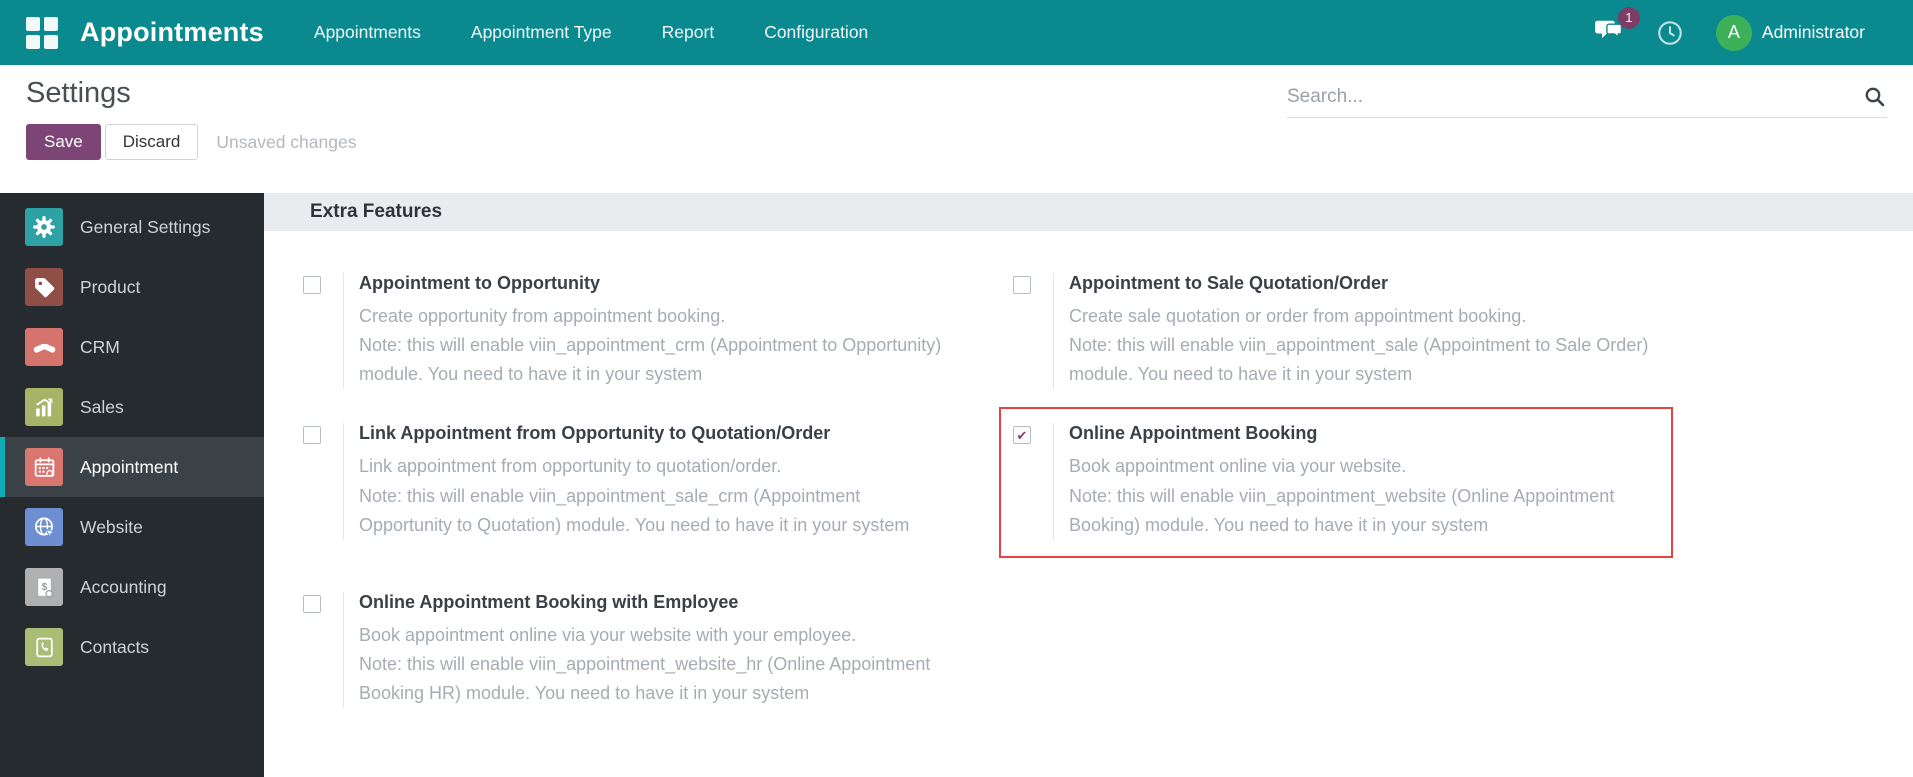 The image size is (1913, 777). What do you see at coordinates (123, 586) in the screenshot?
I see `sidebar-item-label: Accounting` at bounding box center [123, 586].